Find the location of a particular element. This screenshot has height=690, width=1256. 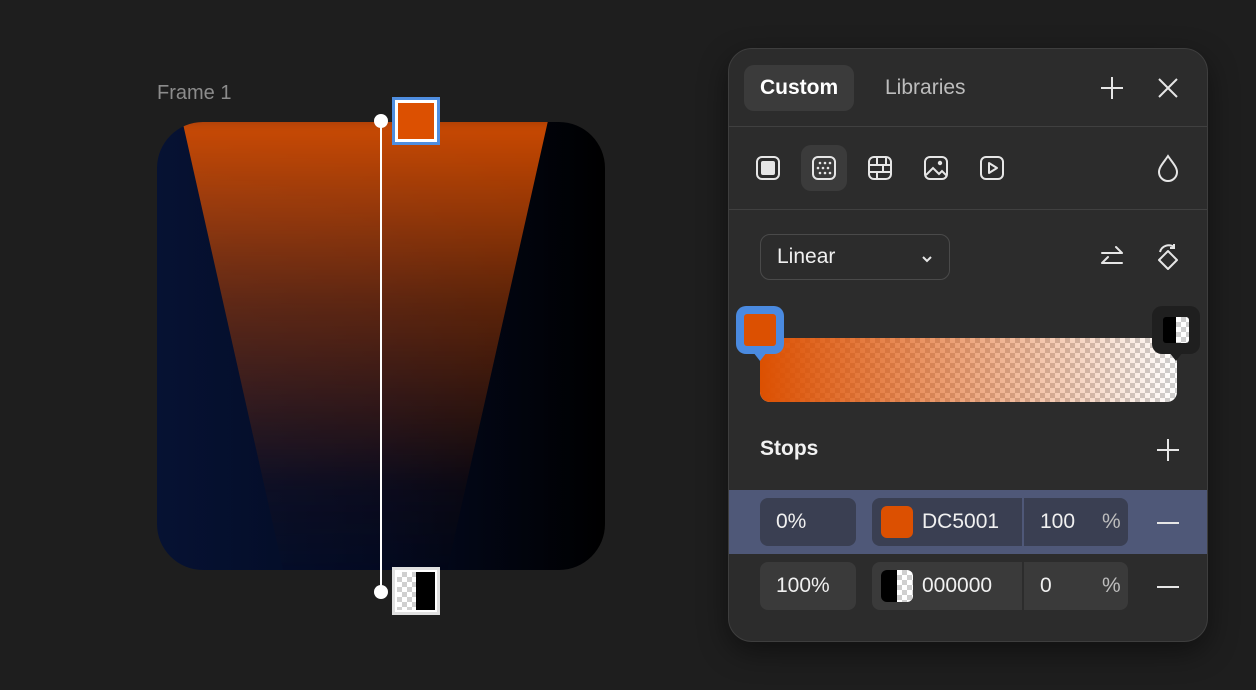

gradient-stop-handle-start is located at coordinates (760, 333).